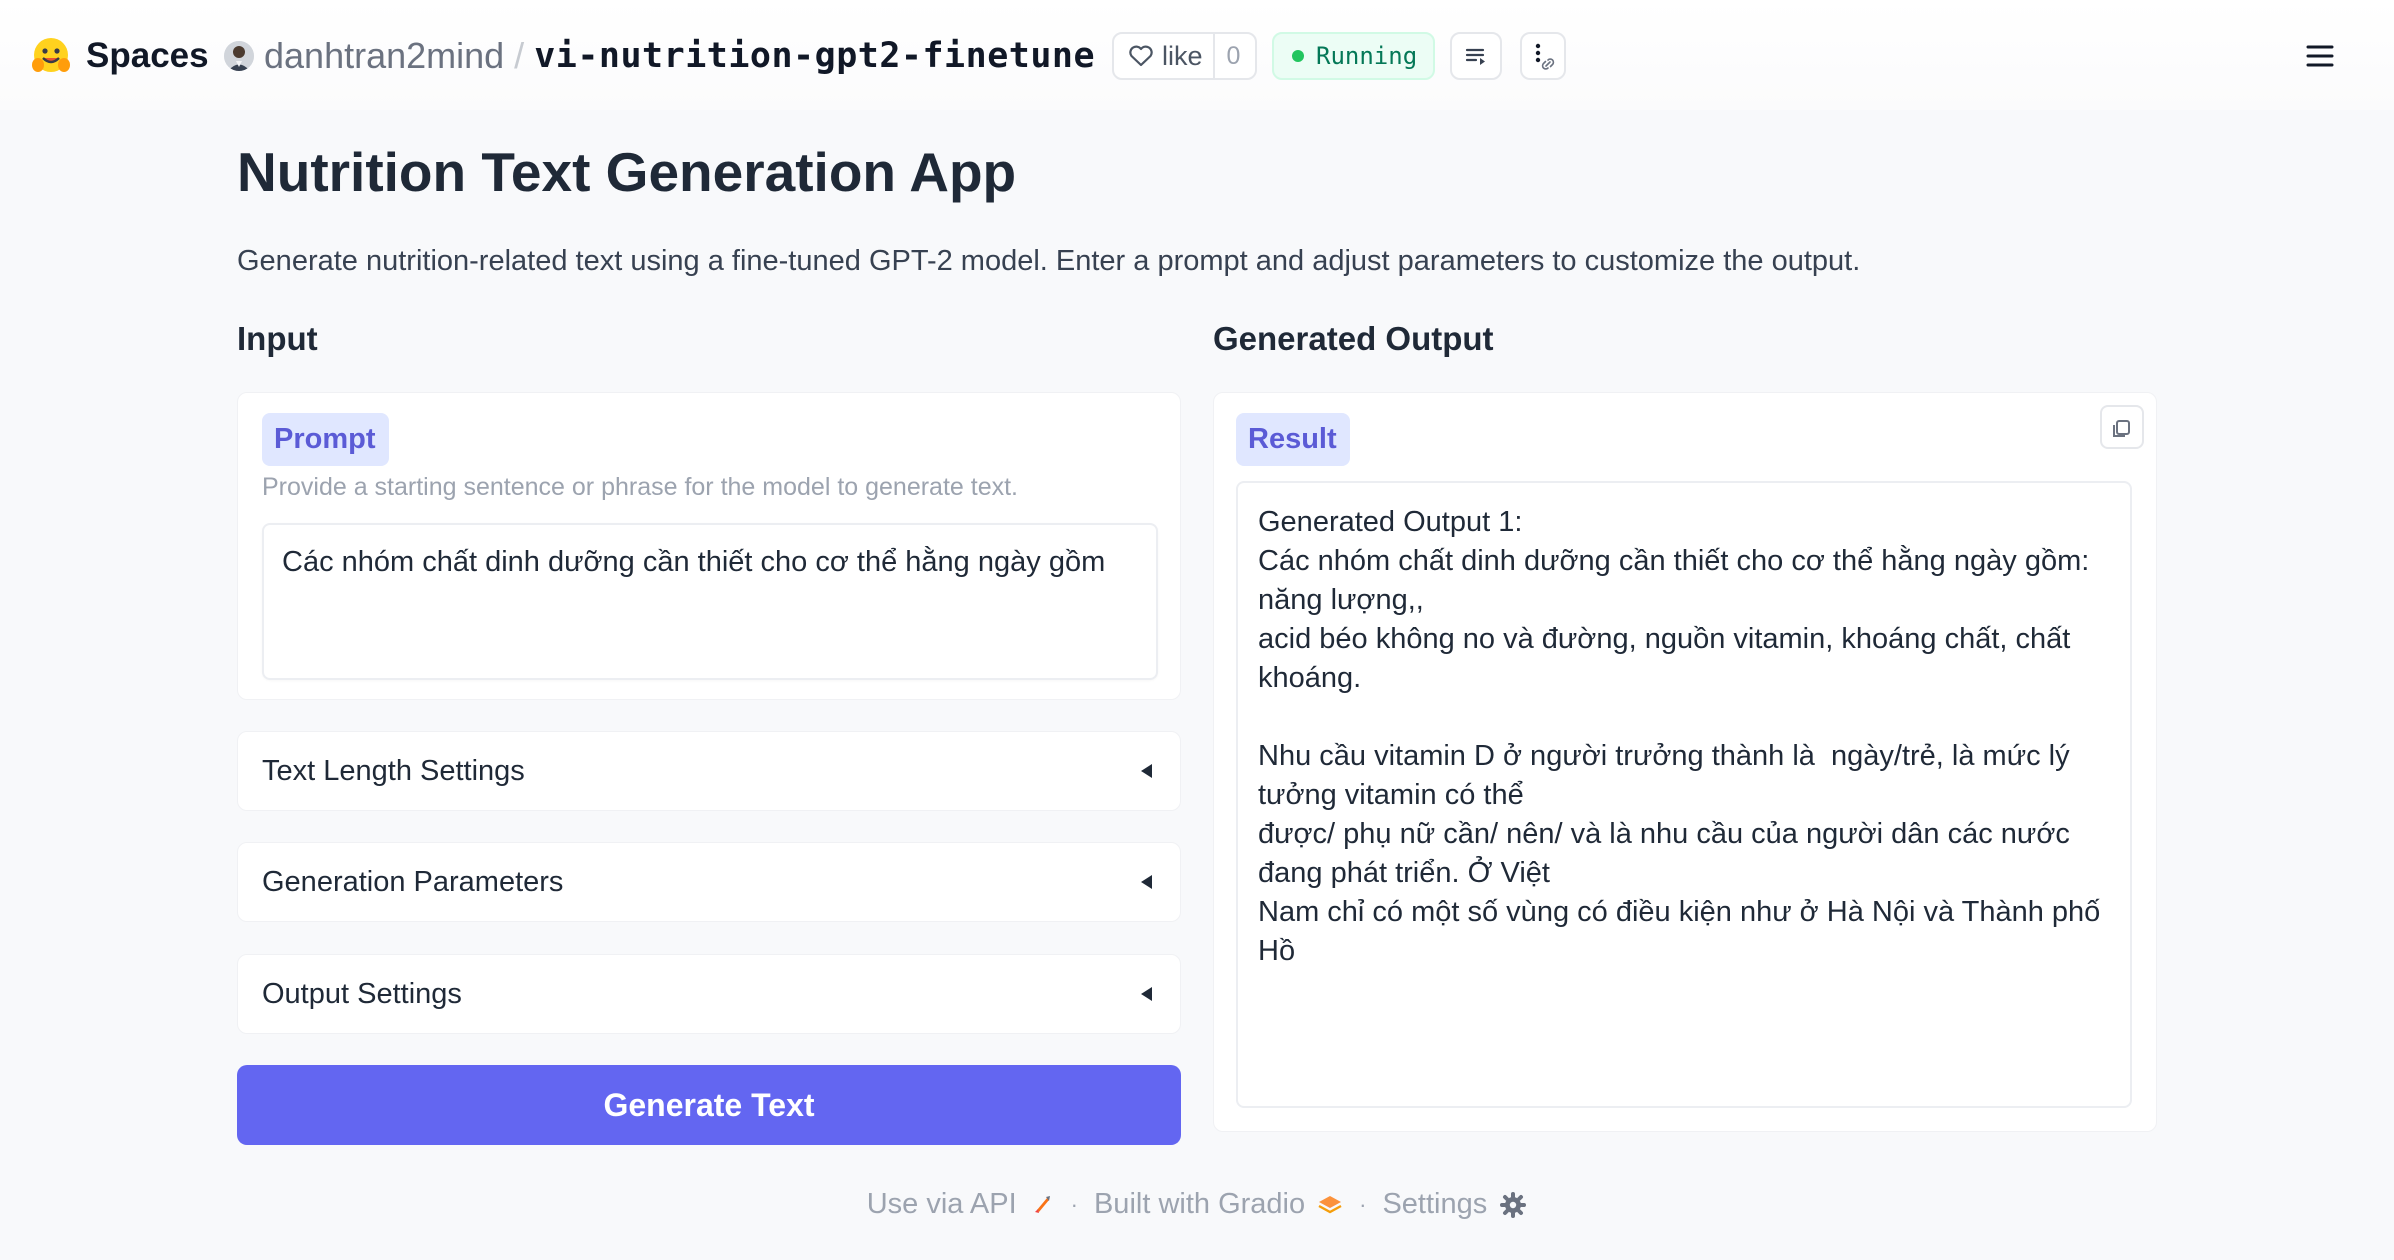  I want to click on heart-icon, so click(1141, 56).